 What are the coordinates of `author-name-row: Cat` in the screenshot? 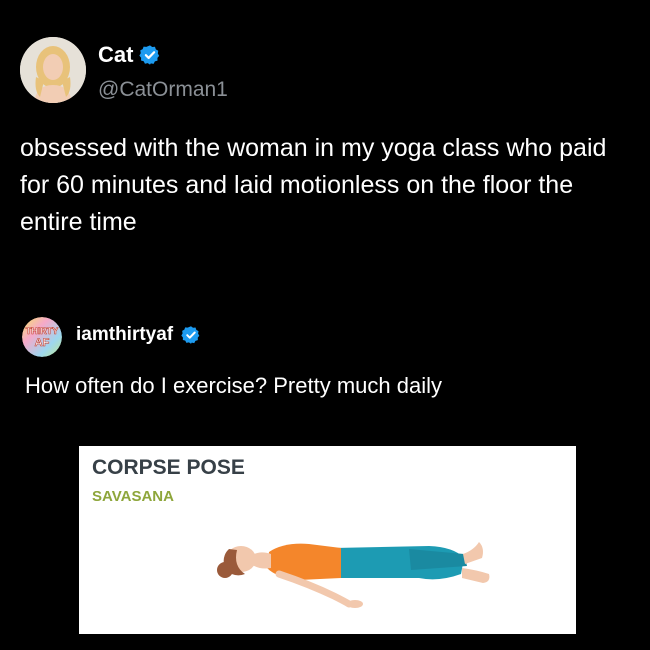 It's located at (129, 55).